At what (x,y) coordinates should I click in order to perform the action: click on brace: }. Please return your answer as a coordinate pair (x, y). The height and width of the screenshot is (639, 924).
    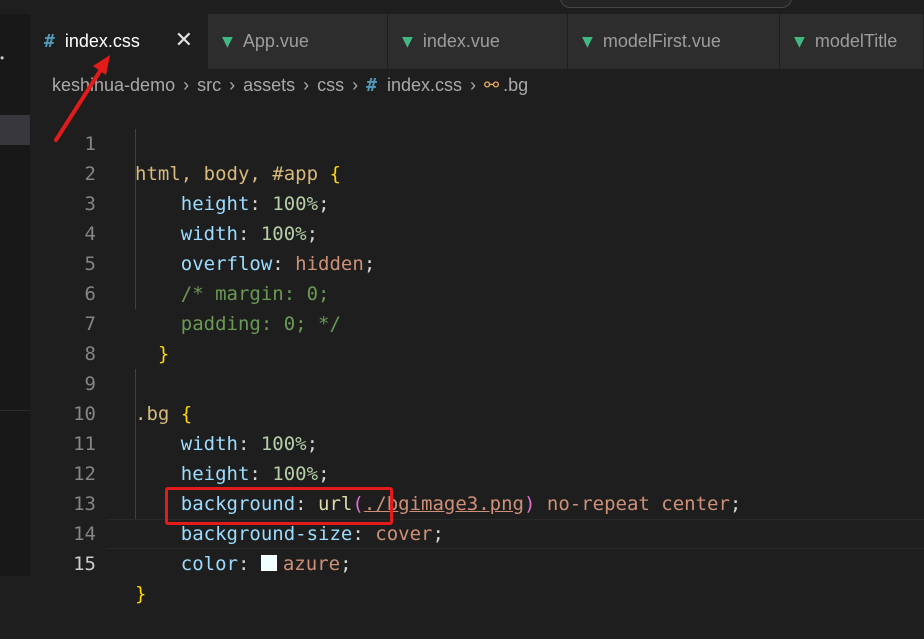
    Looking at the image, I should click on (141, 594).